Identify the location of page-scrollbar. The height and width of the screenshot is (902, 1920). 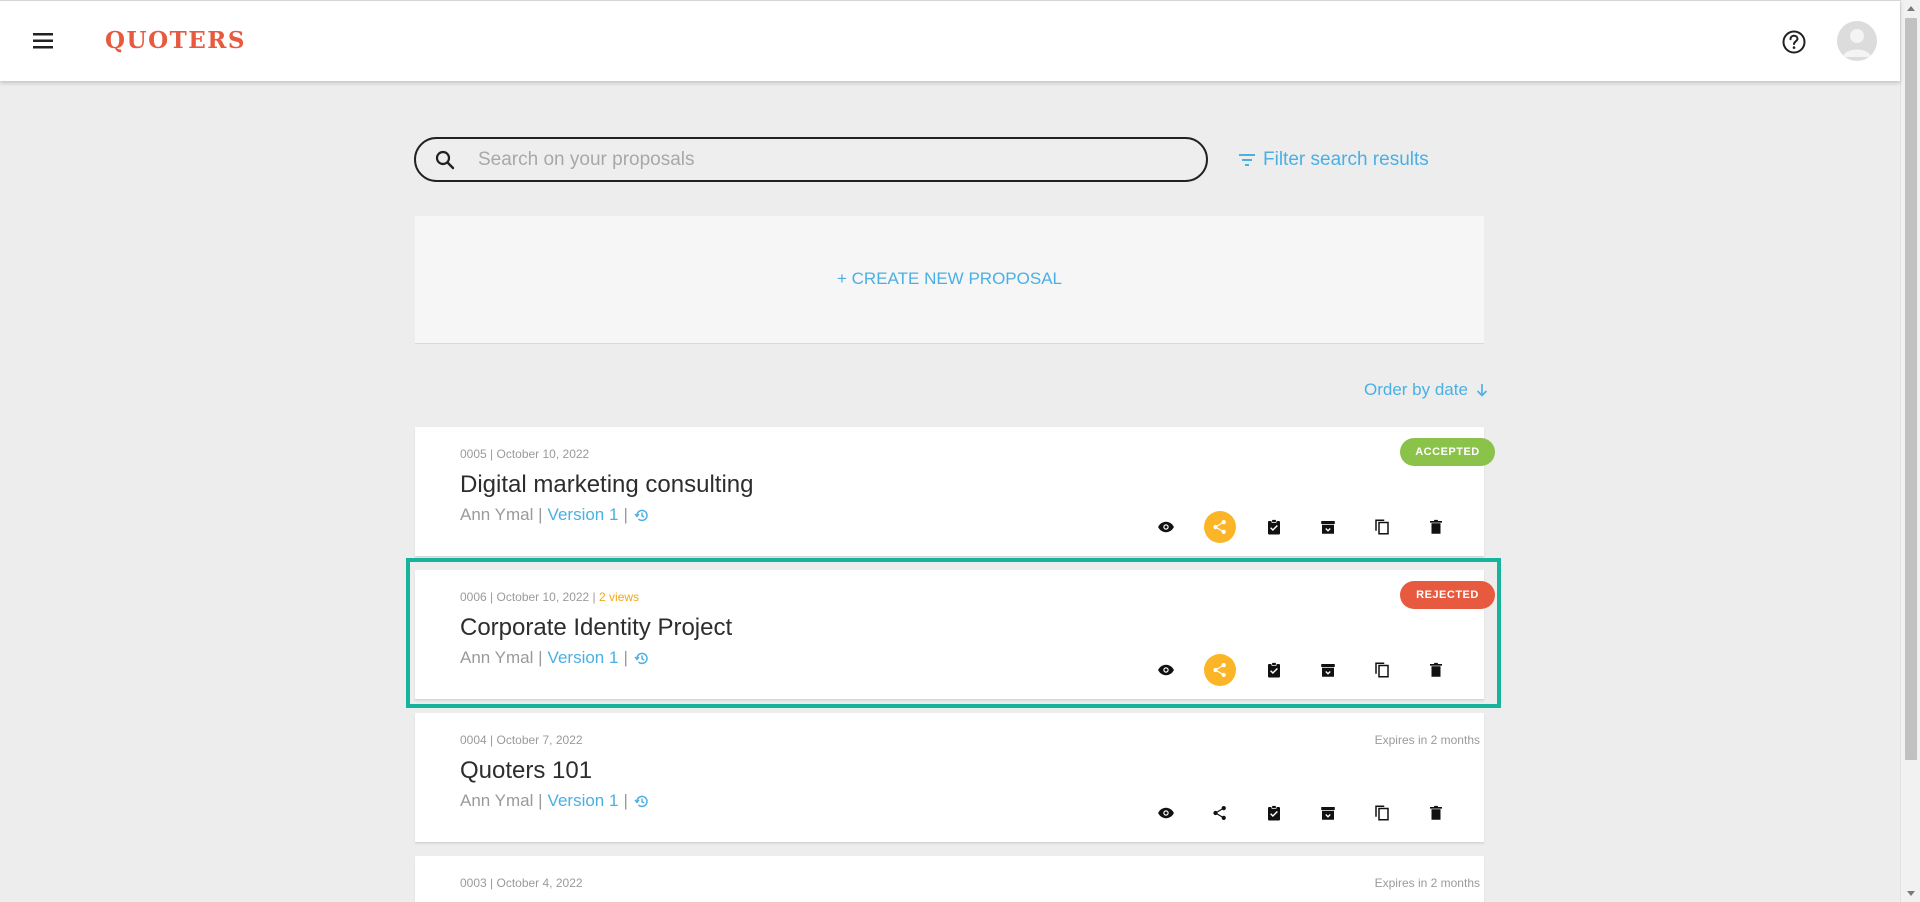
(1910, 451).